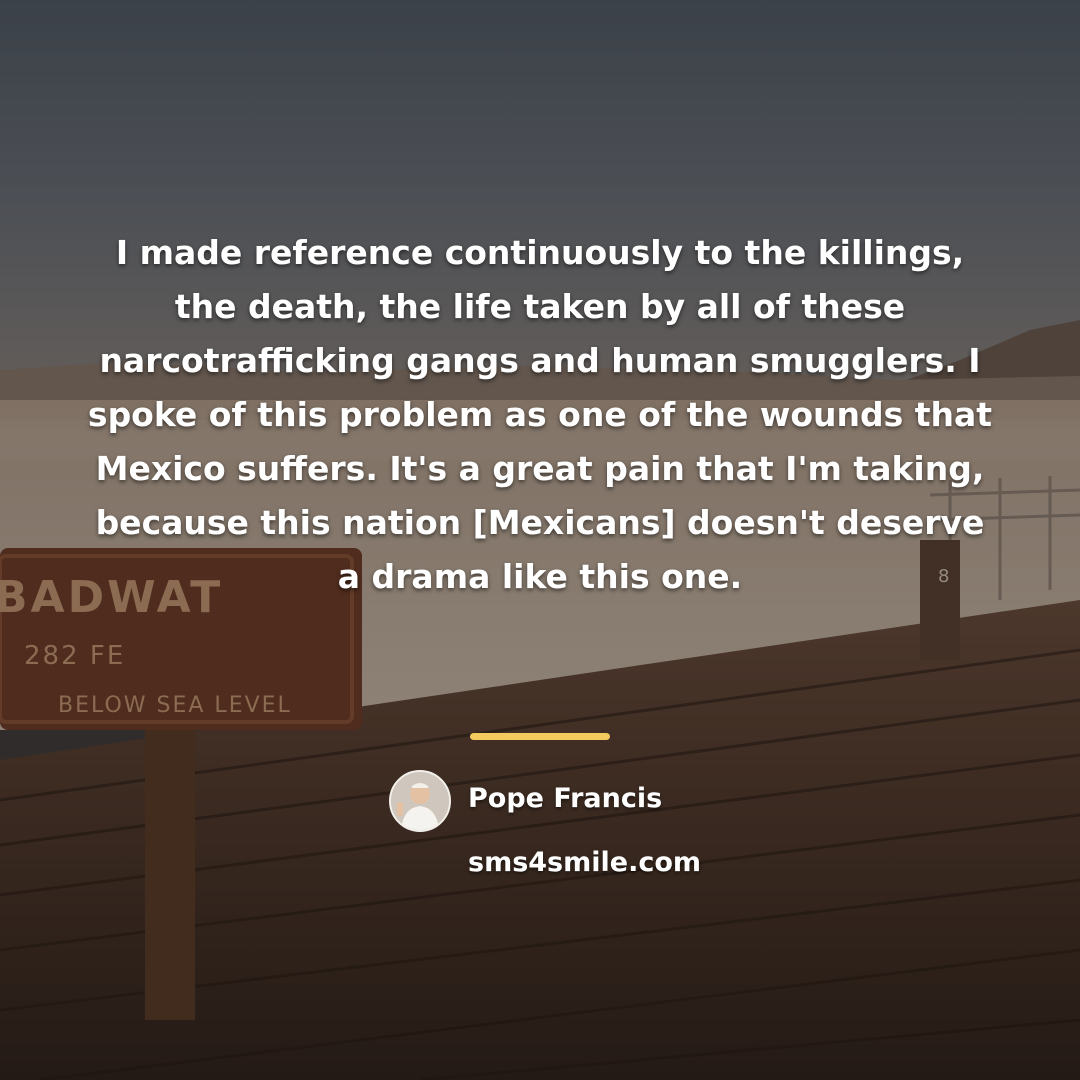  What do you see at coordinates (540, 736) in the screenshot?
I see `accent-divider` at bounding box center [540, 736].